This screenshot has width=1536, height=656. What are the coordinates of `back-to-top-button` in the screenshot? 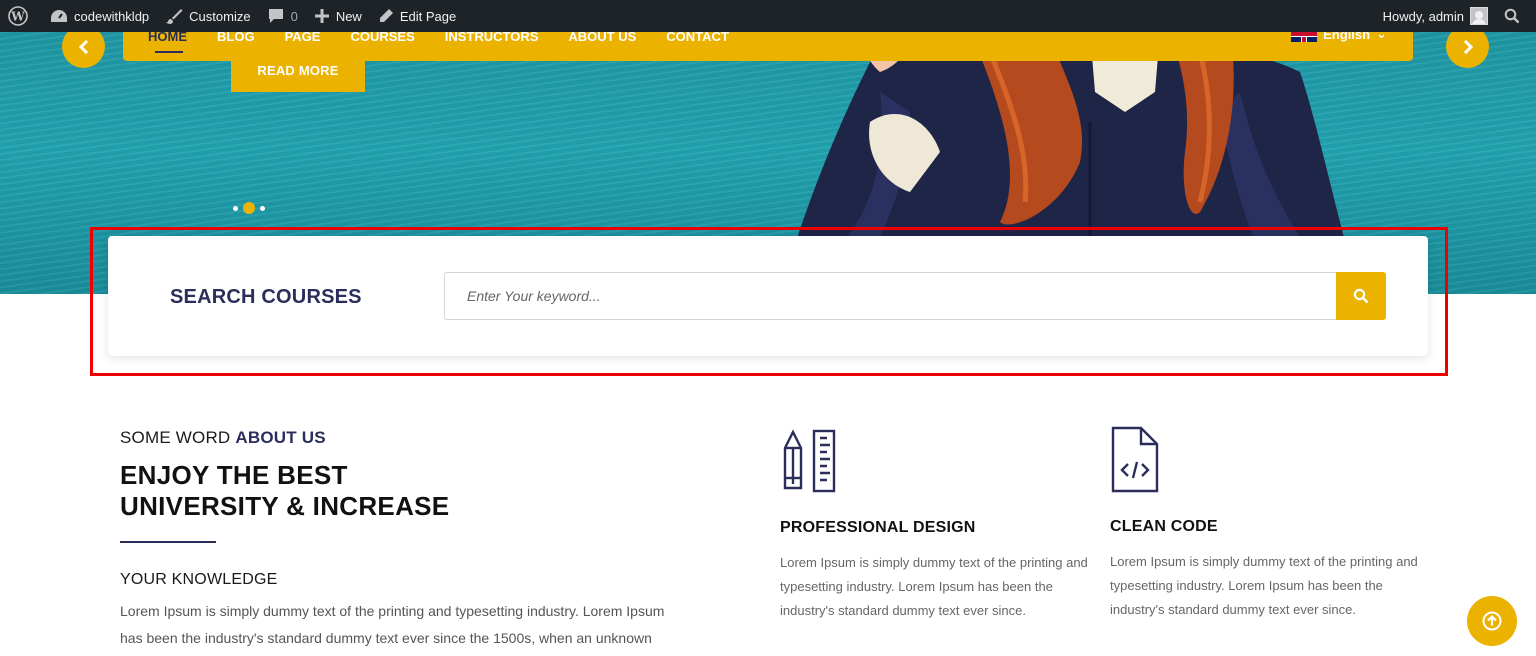 It's located at (1492, 621).